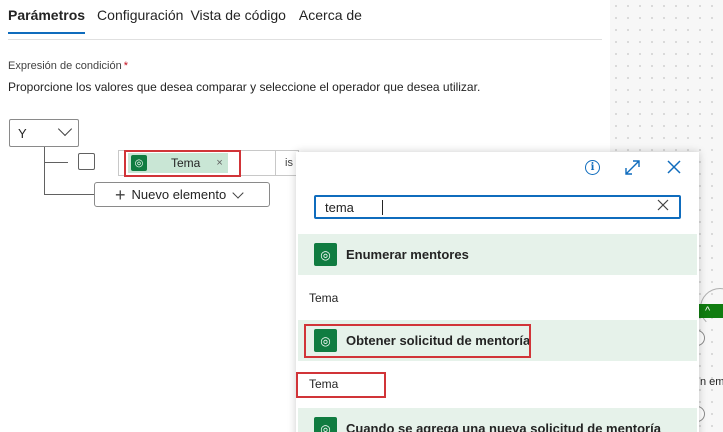 The image size is (723, 432). I want to click on search-value: tema, so click(339, 207).